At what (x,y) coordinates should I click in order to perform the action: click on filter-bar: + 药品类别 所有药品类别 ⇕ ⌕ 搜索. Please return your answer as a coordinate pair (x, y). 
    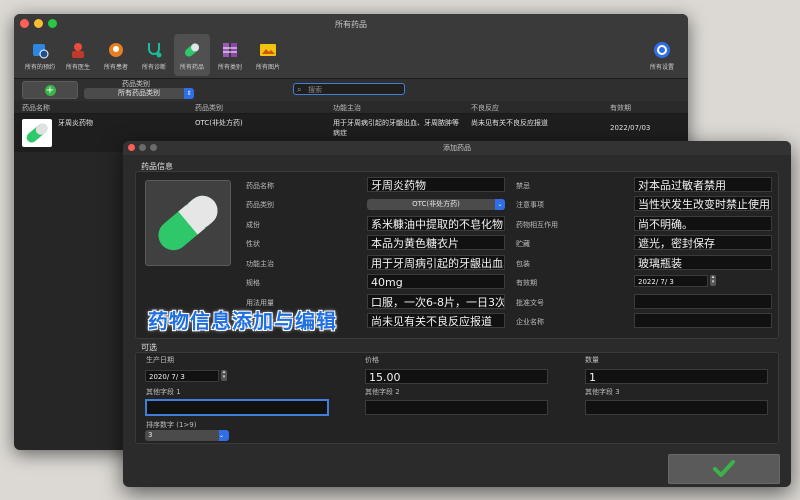
    Looking at the image, I should click on (351, 90).